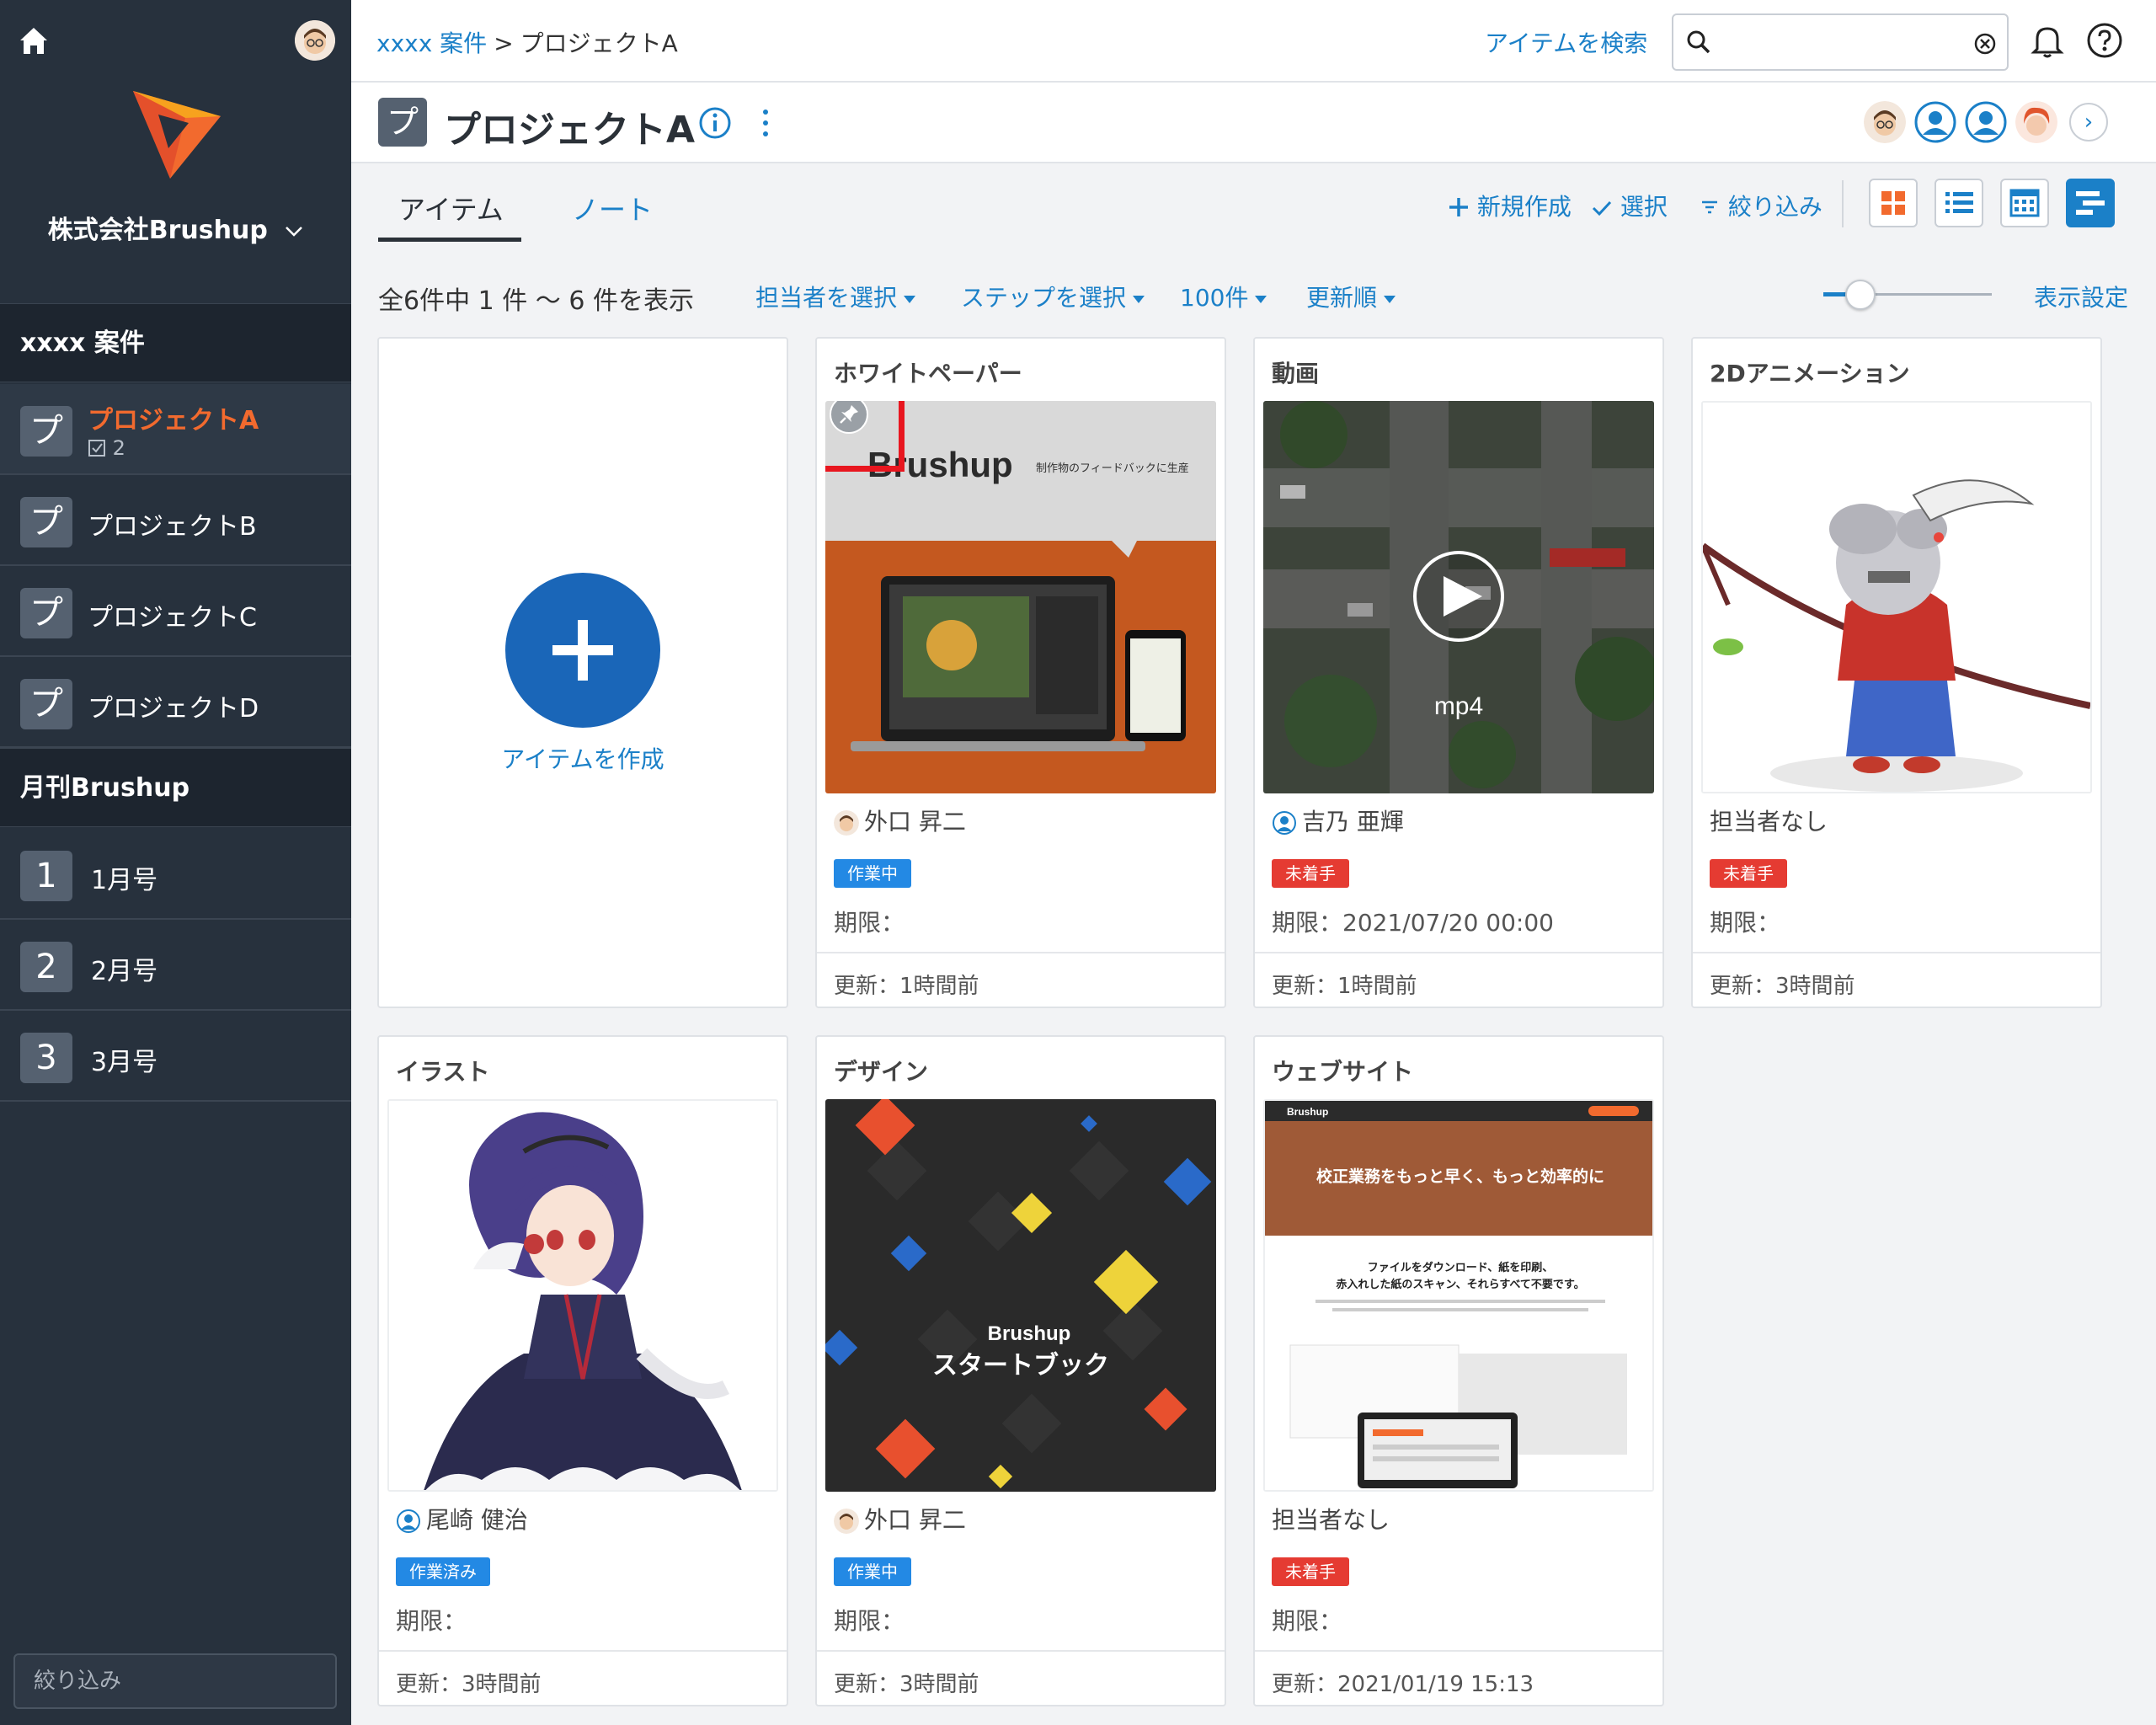  Describe the element at coordinates (915, 822) in the screenshot. I see `assignee-name: 外口 昇二` at that location.